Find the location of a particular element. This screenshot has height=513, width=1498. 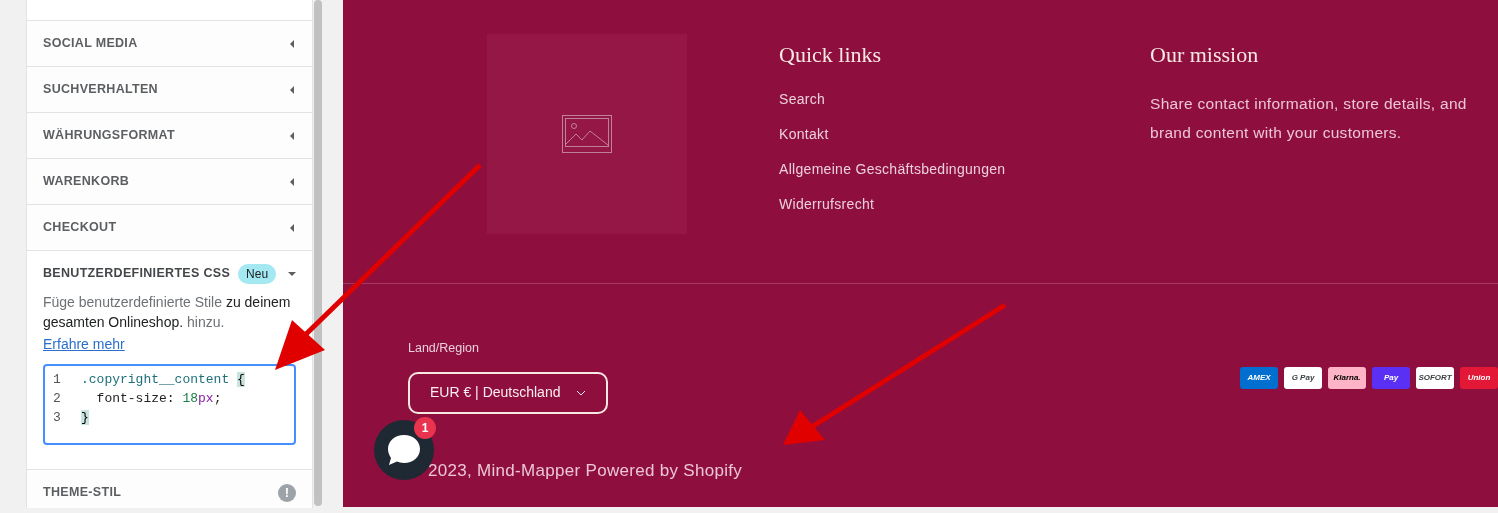

section-title: WARENKORB is located at coordinates (86, 181).